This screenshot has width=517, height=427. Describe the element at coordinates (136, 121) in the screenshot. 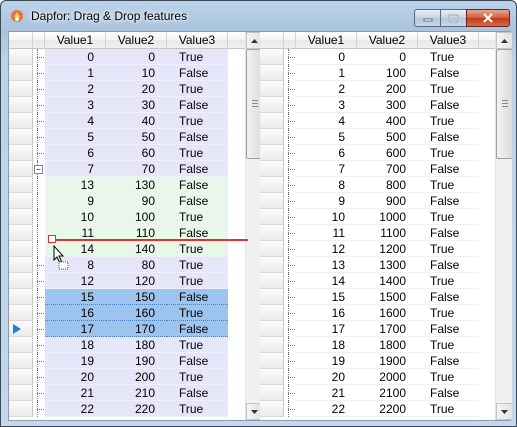

I see `cell-value2: 40` at that location.